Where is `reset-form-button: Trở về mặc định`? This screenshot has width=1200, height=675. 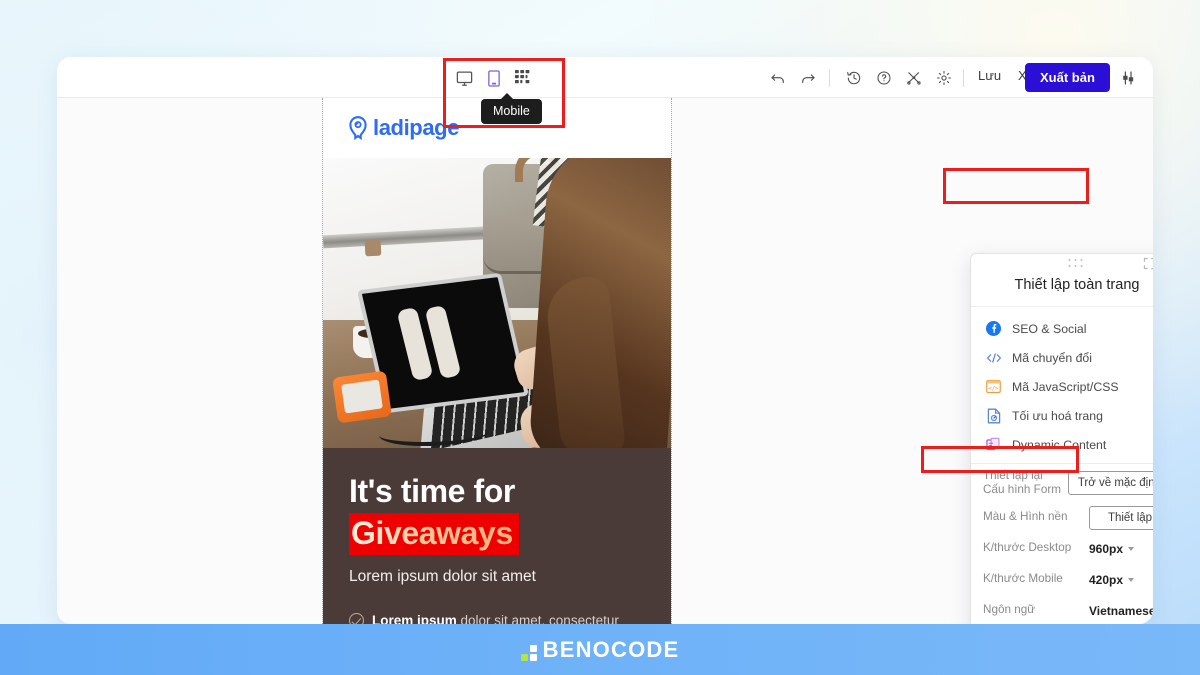 reset-form-button: Trở về mặc định is located at coordinates (1110, 483).